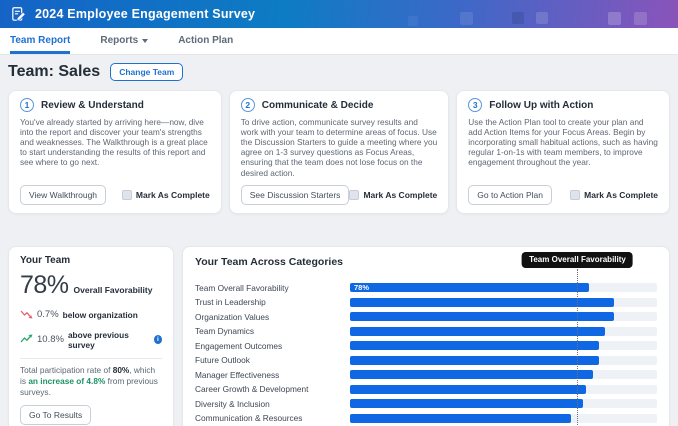 This screenshot has height=426, width=678. Describe the element at coordinates (339, 72) in the screenshot. I see `team-heading-row: Team: Sales Change Team` at that location.